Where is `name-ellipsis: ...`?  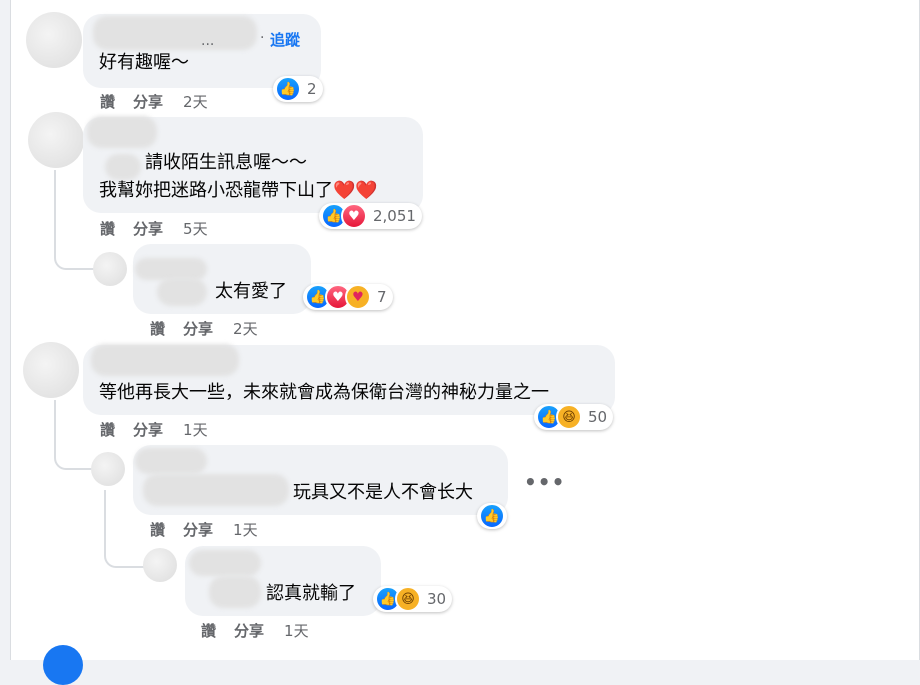 name-ellipsis: ... is located at coordinates (208, 41).